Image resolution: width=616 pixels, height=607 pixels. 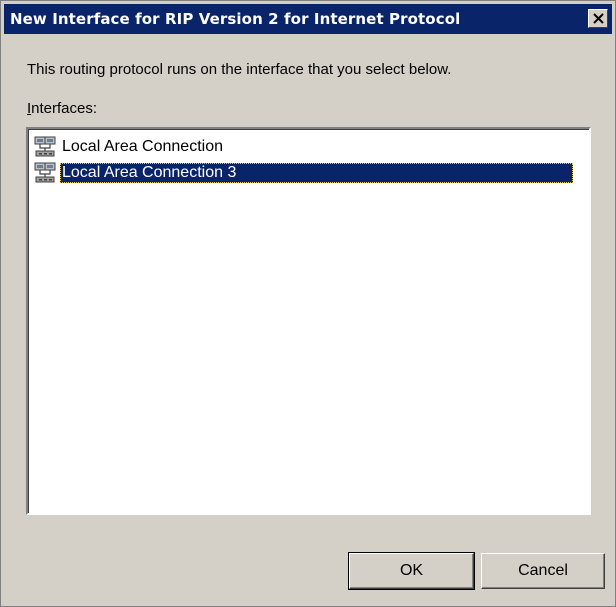 I want to click on cancel-button: Cancel, so click(x=543, y=571).